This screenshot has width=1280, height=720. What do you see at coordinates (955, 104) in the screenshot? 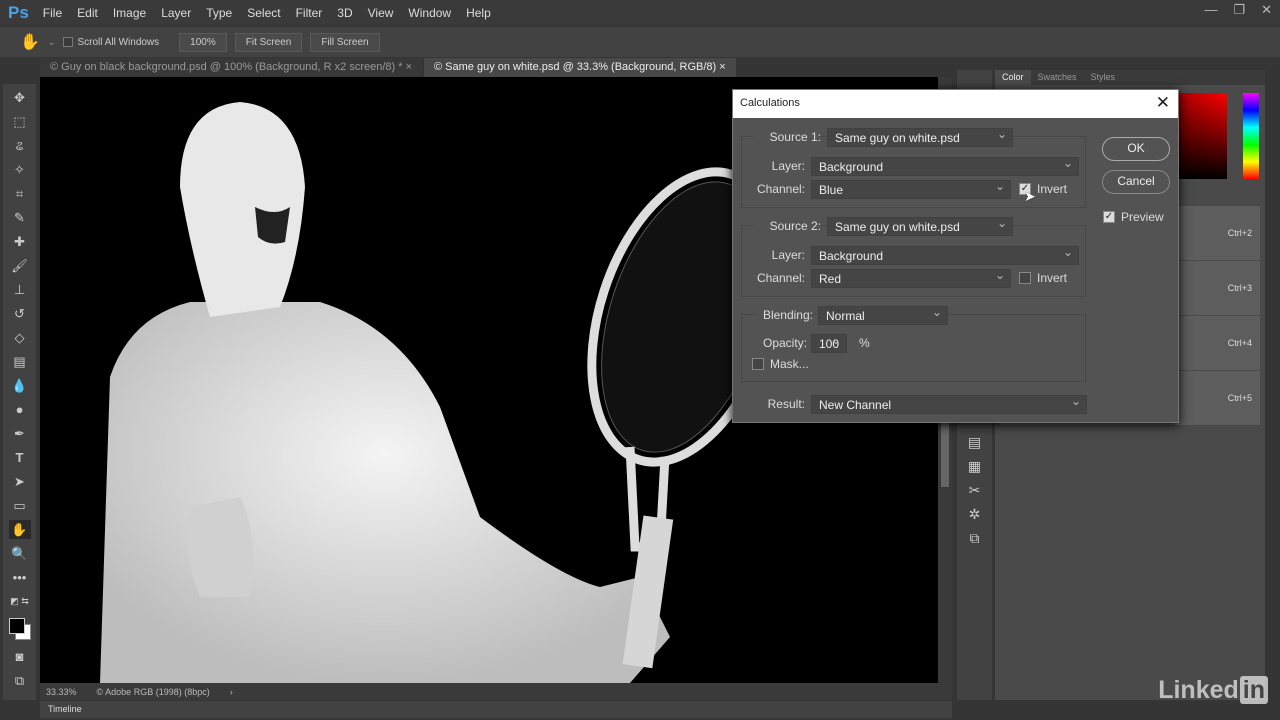
I see `dialog-titlebar: Calculations ✕` at bounding box center [955, 104].